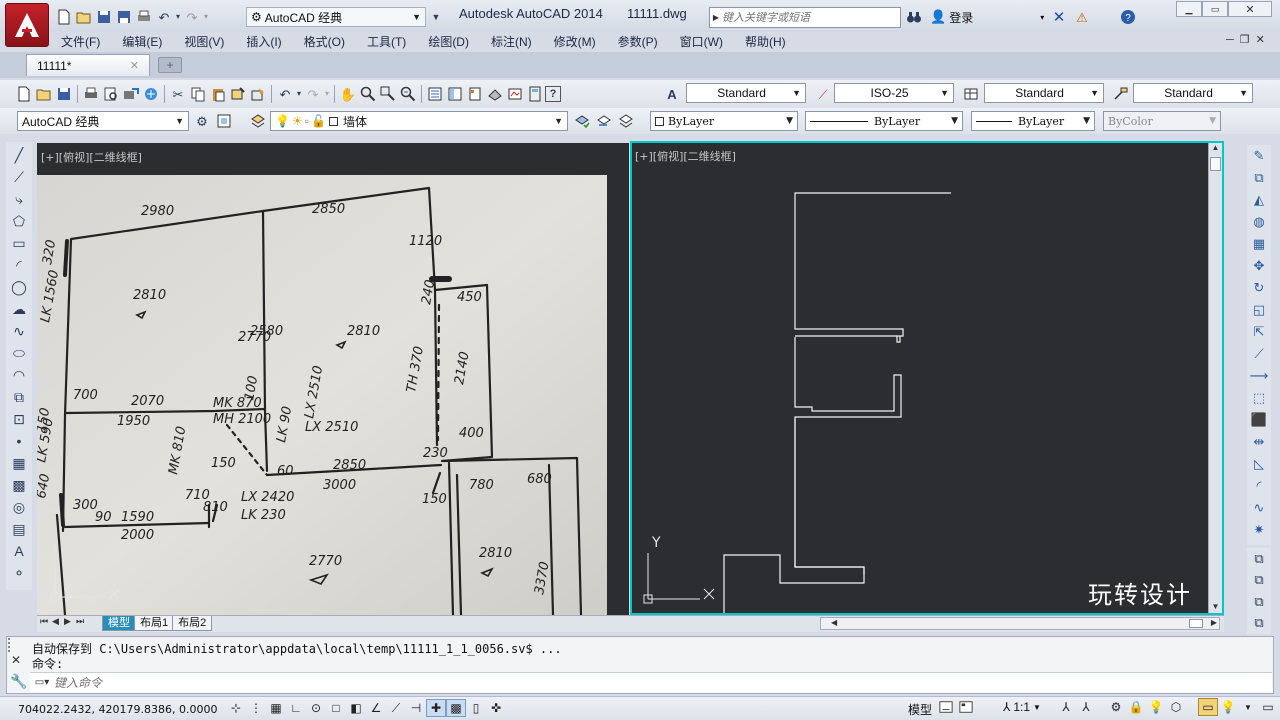  I want to click on maximize-button: ▭, so click(1215, 9).